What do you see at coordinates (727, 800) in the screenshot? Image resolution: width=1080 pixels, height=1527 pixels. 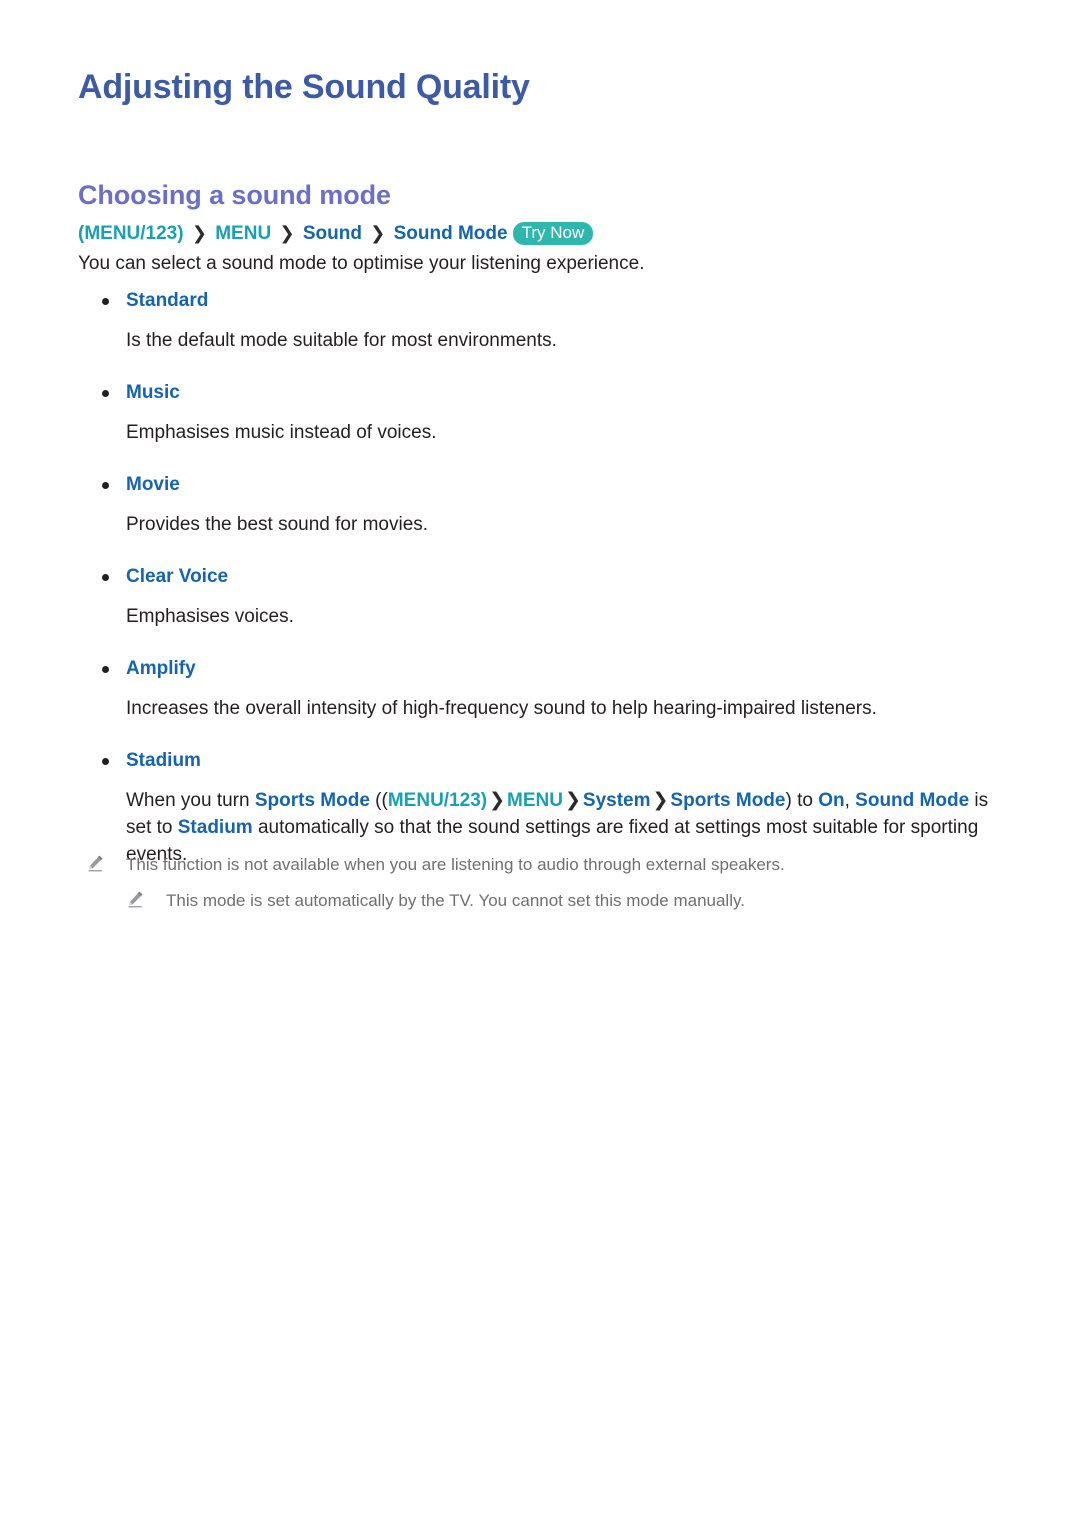 I see `link-sports-mode-2: Sports Mode` at bounding box center [727, 800].